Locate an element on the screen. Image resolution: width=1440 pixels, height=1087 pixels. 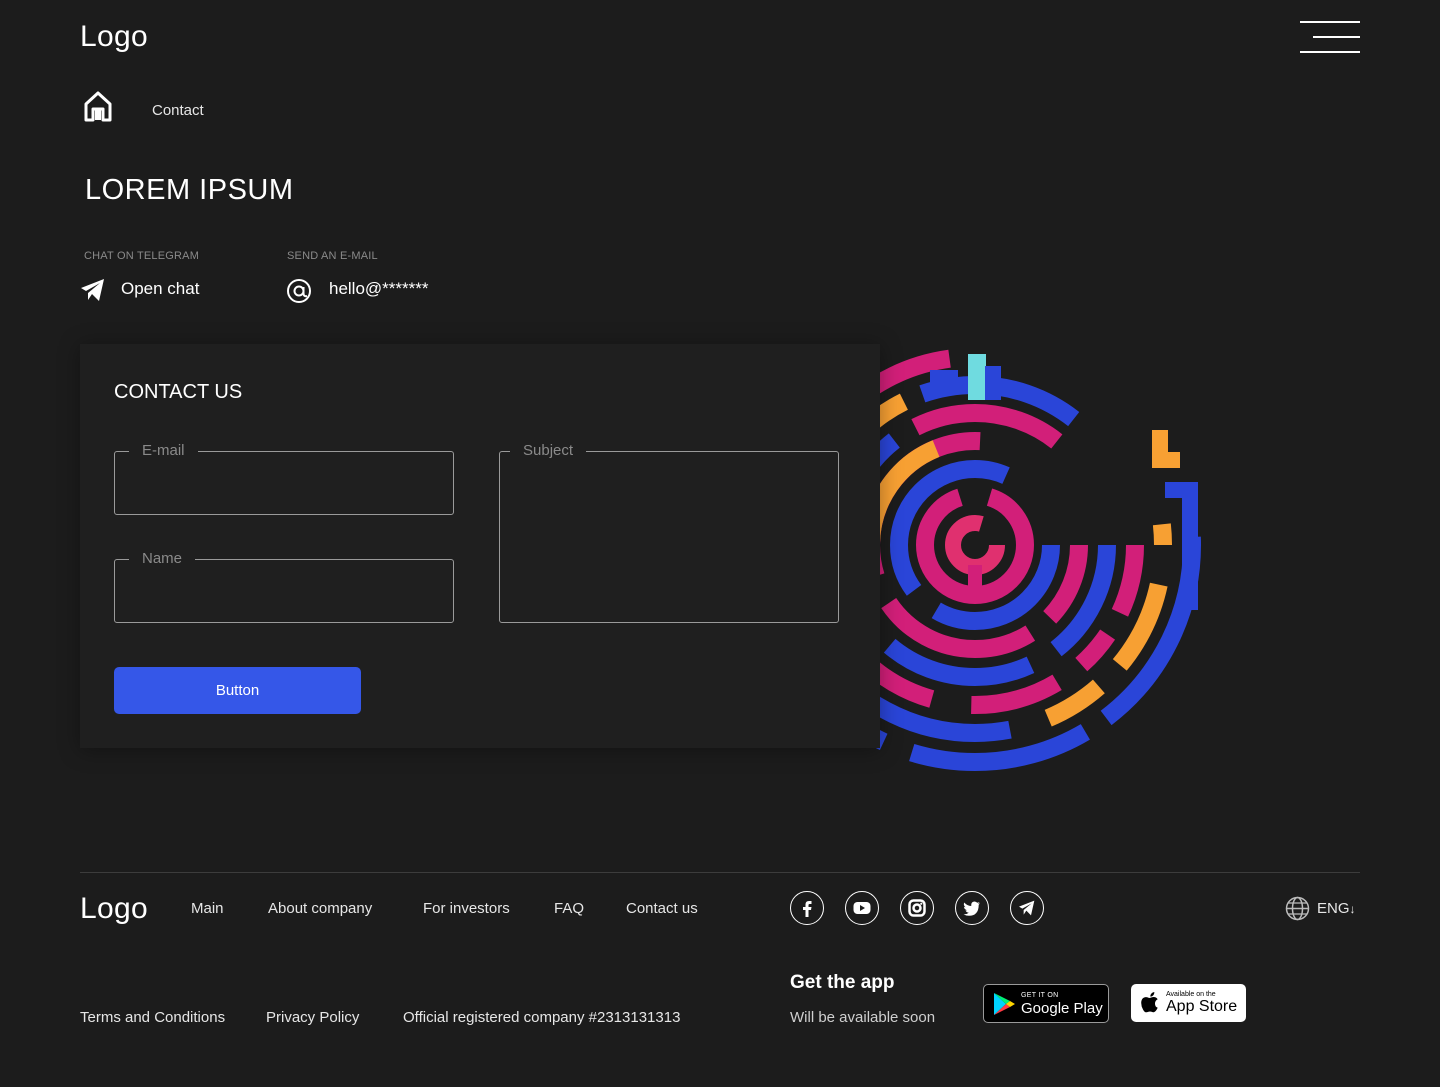
hamburger-menu-icon is located at coordinates (1330, 22).